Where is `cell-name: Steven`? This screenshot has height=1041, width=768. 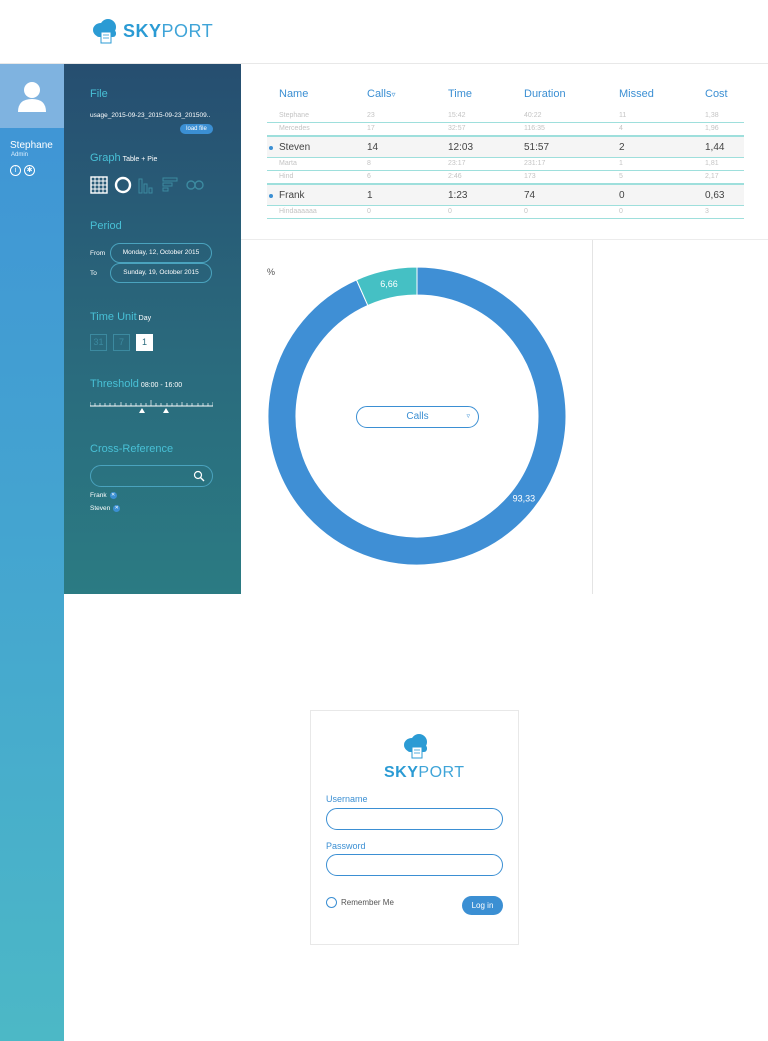
cell-name: Steven is located at coordinates (295, 147).